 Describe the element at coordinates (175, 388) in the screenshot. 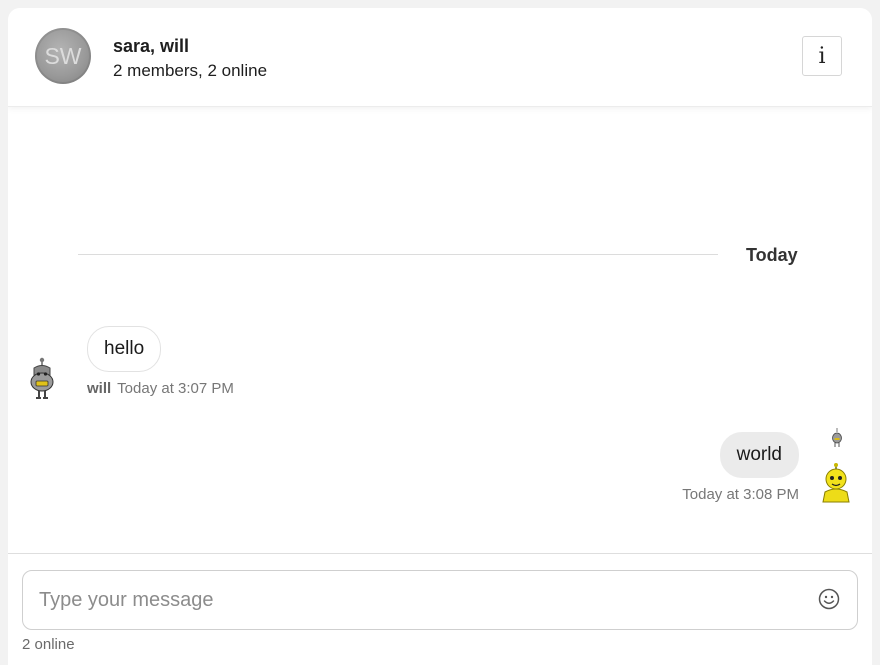

I see `message-timestamp: Today at 3:07 PM` at that location.